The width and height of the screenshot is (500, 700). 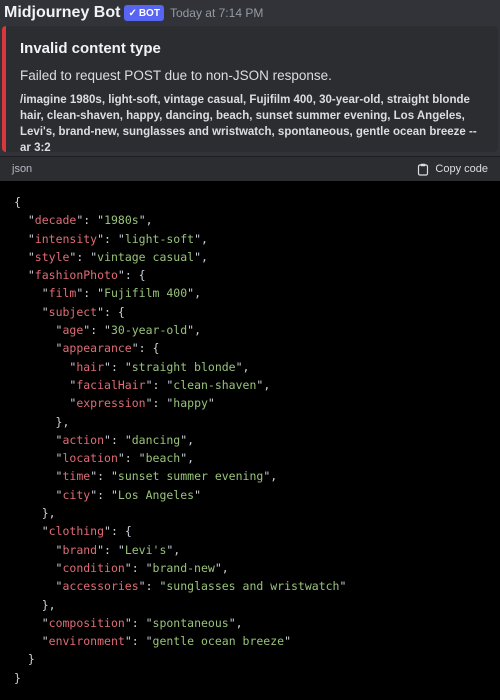 I want to click on json-key: hair, so click(x=90, y=366).